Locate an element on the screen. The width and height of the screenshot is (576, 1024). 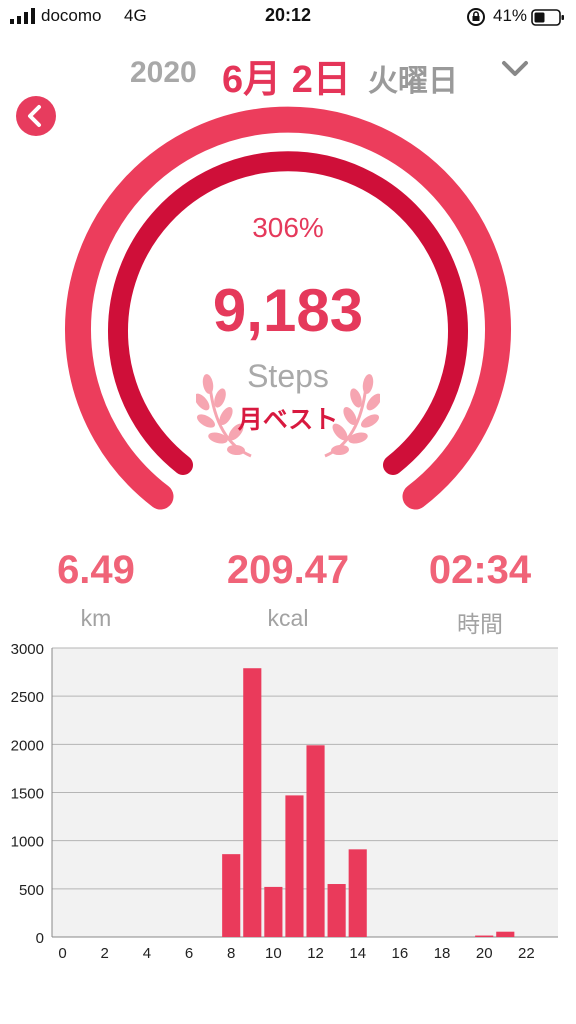
x-tick-label: 14 is located at coordinates (357, 953).